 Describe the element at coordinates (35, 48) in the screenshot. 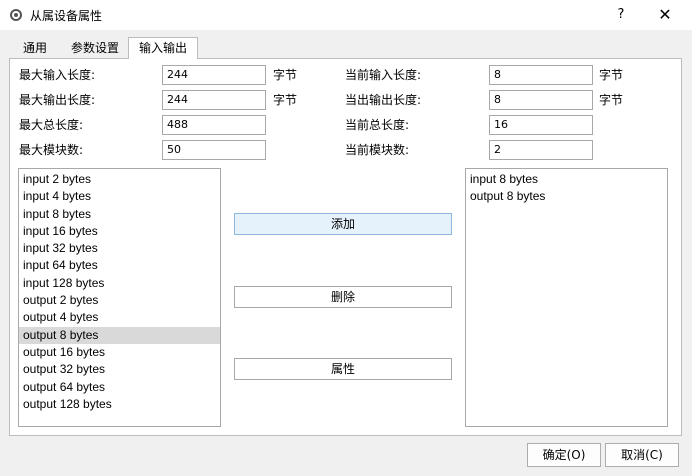

I see `tab-general: 通用` at that location.